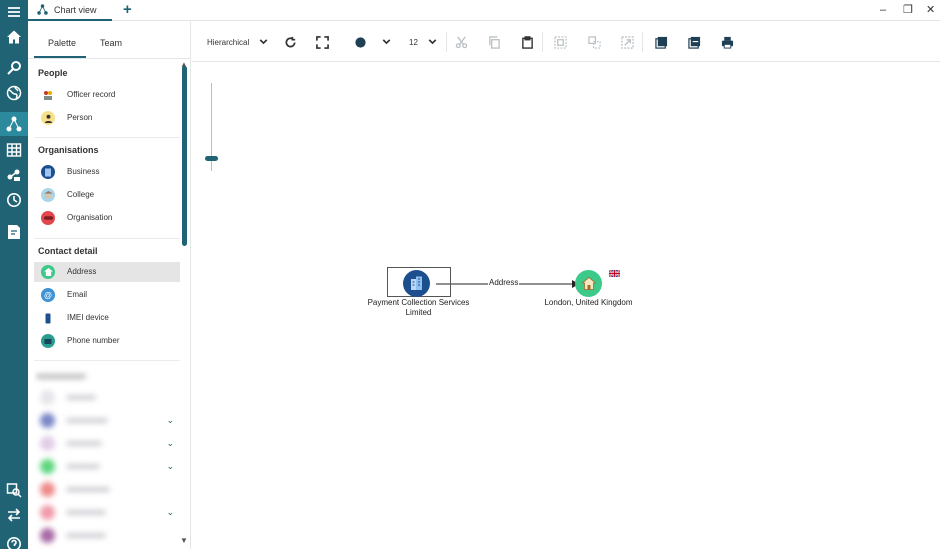 This screenshot has width=940, height=549. Describe the element at coordinates (48, 95) in the screenshot. I see `officer-record-icon` at that location.